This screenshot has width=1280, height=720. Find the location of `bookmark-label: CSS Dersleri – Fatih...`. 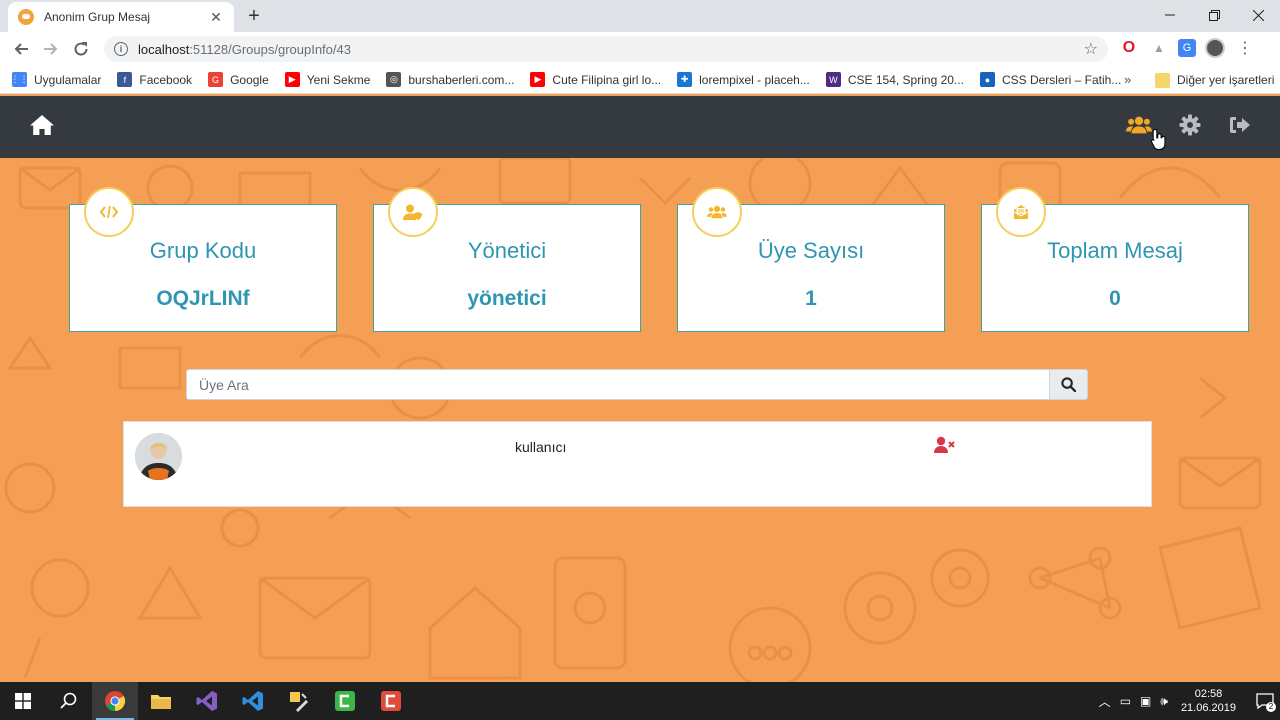

bookmark-label: CSS Dersleri – Fatih... is located at coordinates (1061, 79).